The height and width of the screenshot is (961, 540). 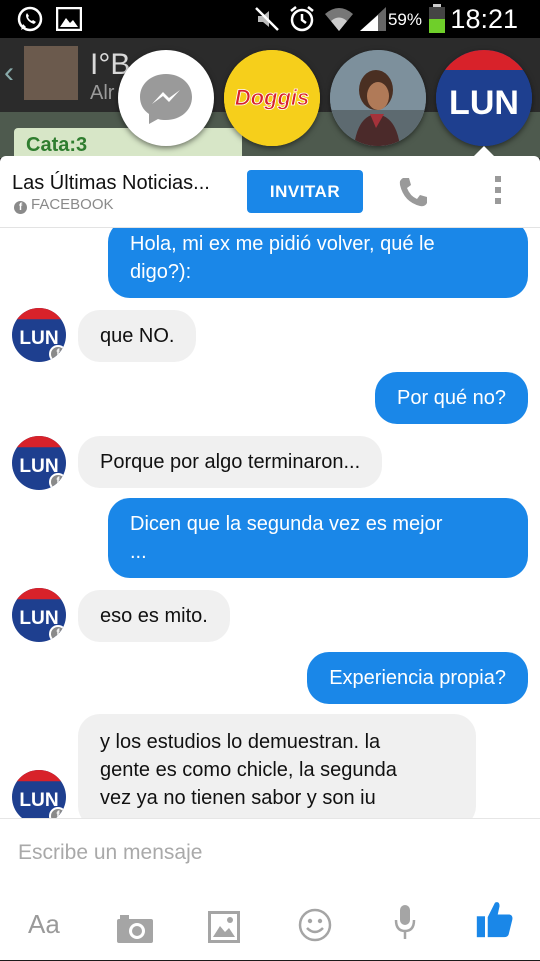 What do you see at coordinates (484, 103) in the screenshot?
I see `lun-logo-text: LUN` at bounding box center [484, 103].